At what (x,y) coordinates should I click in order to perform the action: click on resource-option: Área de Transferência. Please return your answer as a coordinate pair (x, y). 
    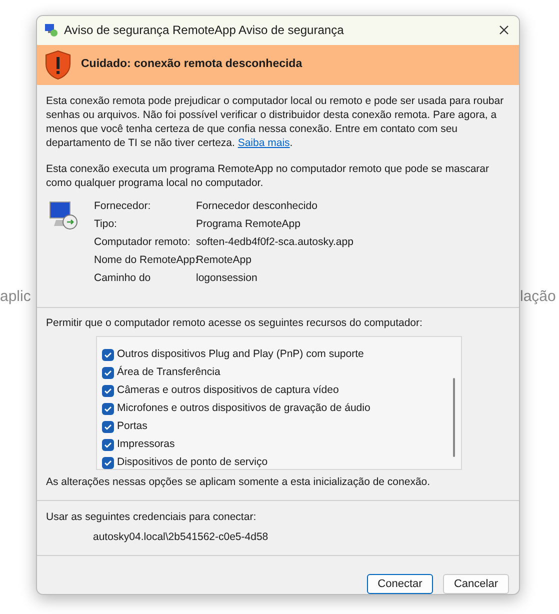
    Looking at the image, I should click on (281, 373).